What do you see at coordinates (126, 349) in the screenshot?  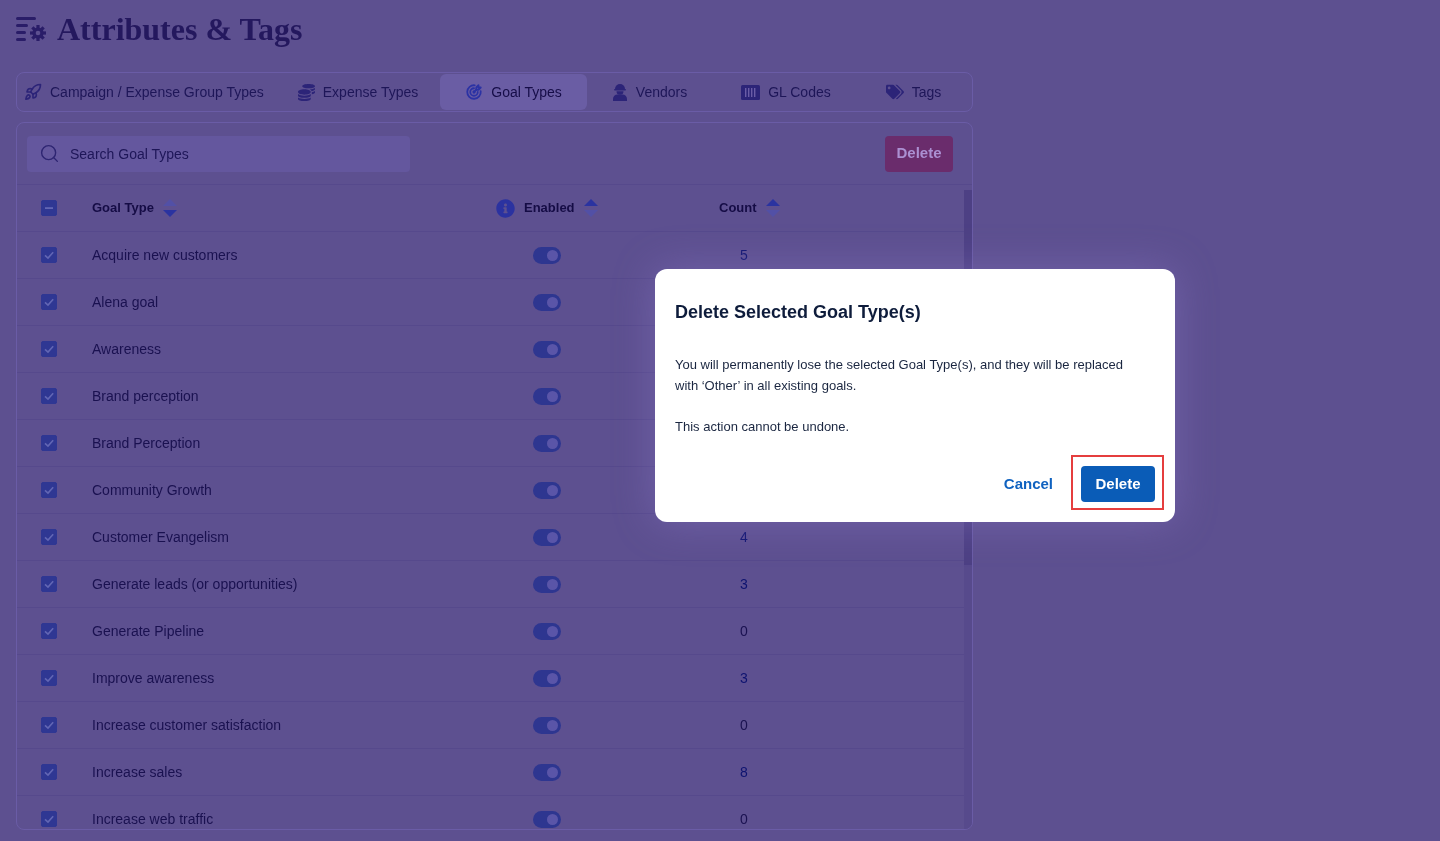 I see `goal-type-name: Awareness` at bounding box center [126, 349].